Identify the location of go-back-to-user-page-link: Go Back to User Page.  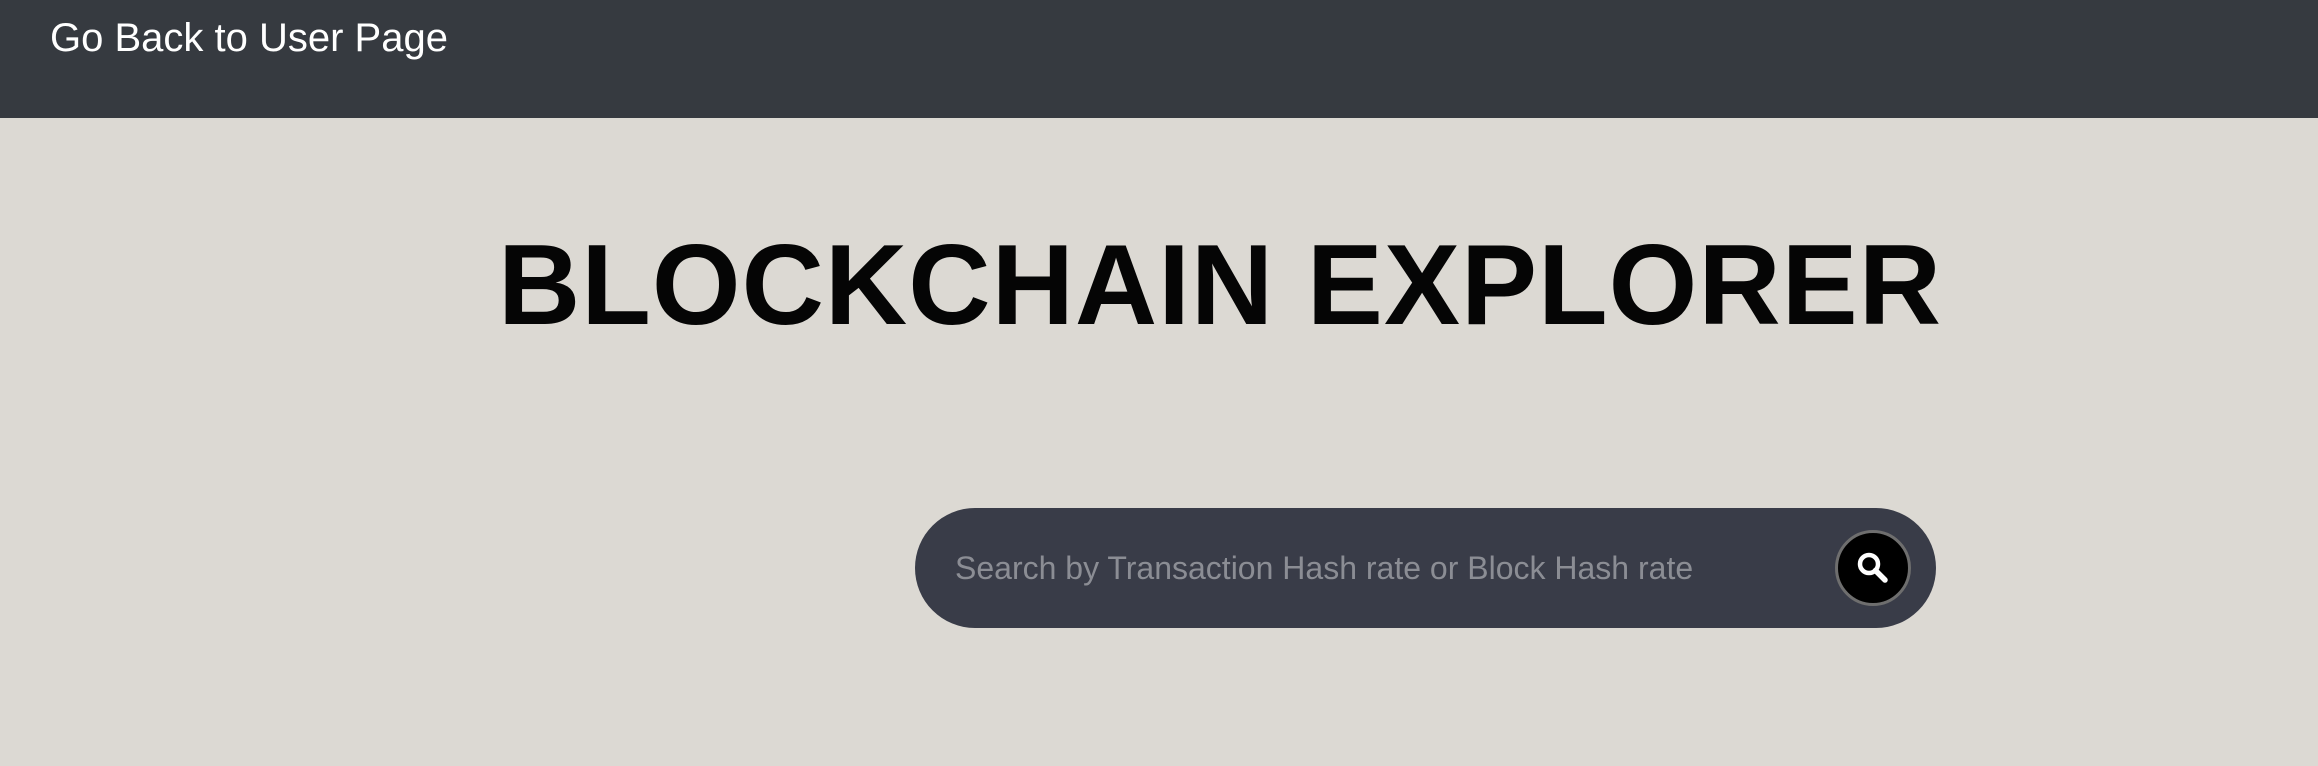
(249, 38).